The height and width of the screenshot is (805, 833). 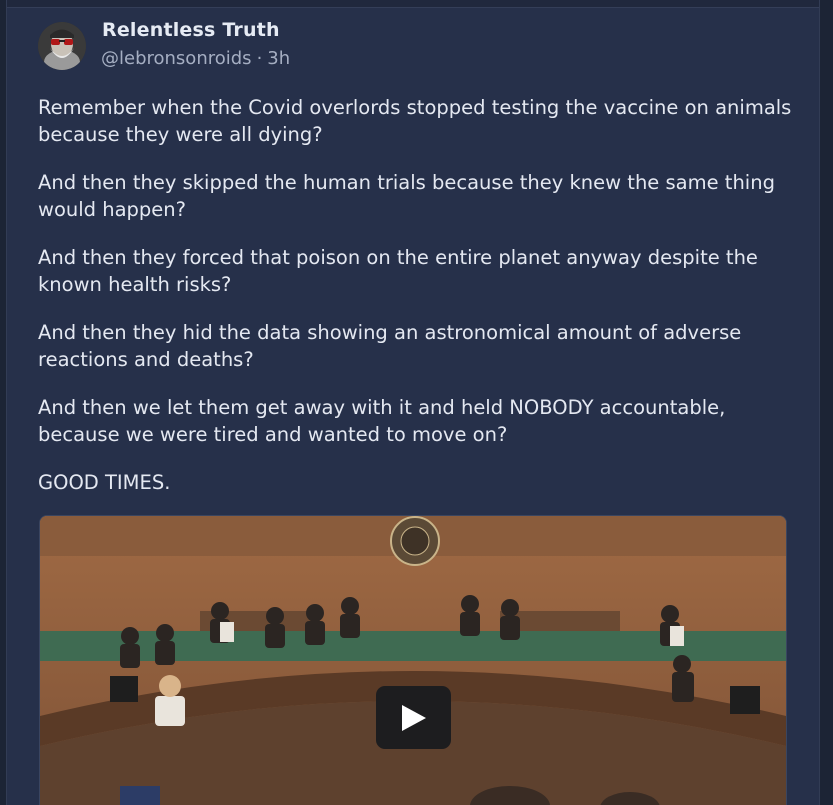 What do you see at coordinates (826, 402) in the screenshot?
I see `page-edge` at bounding box center [826, 402].